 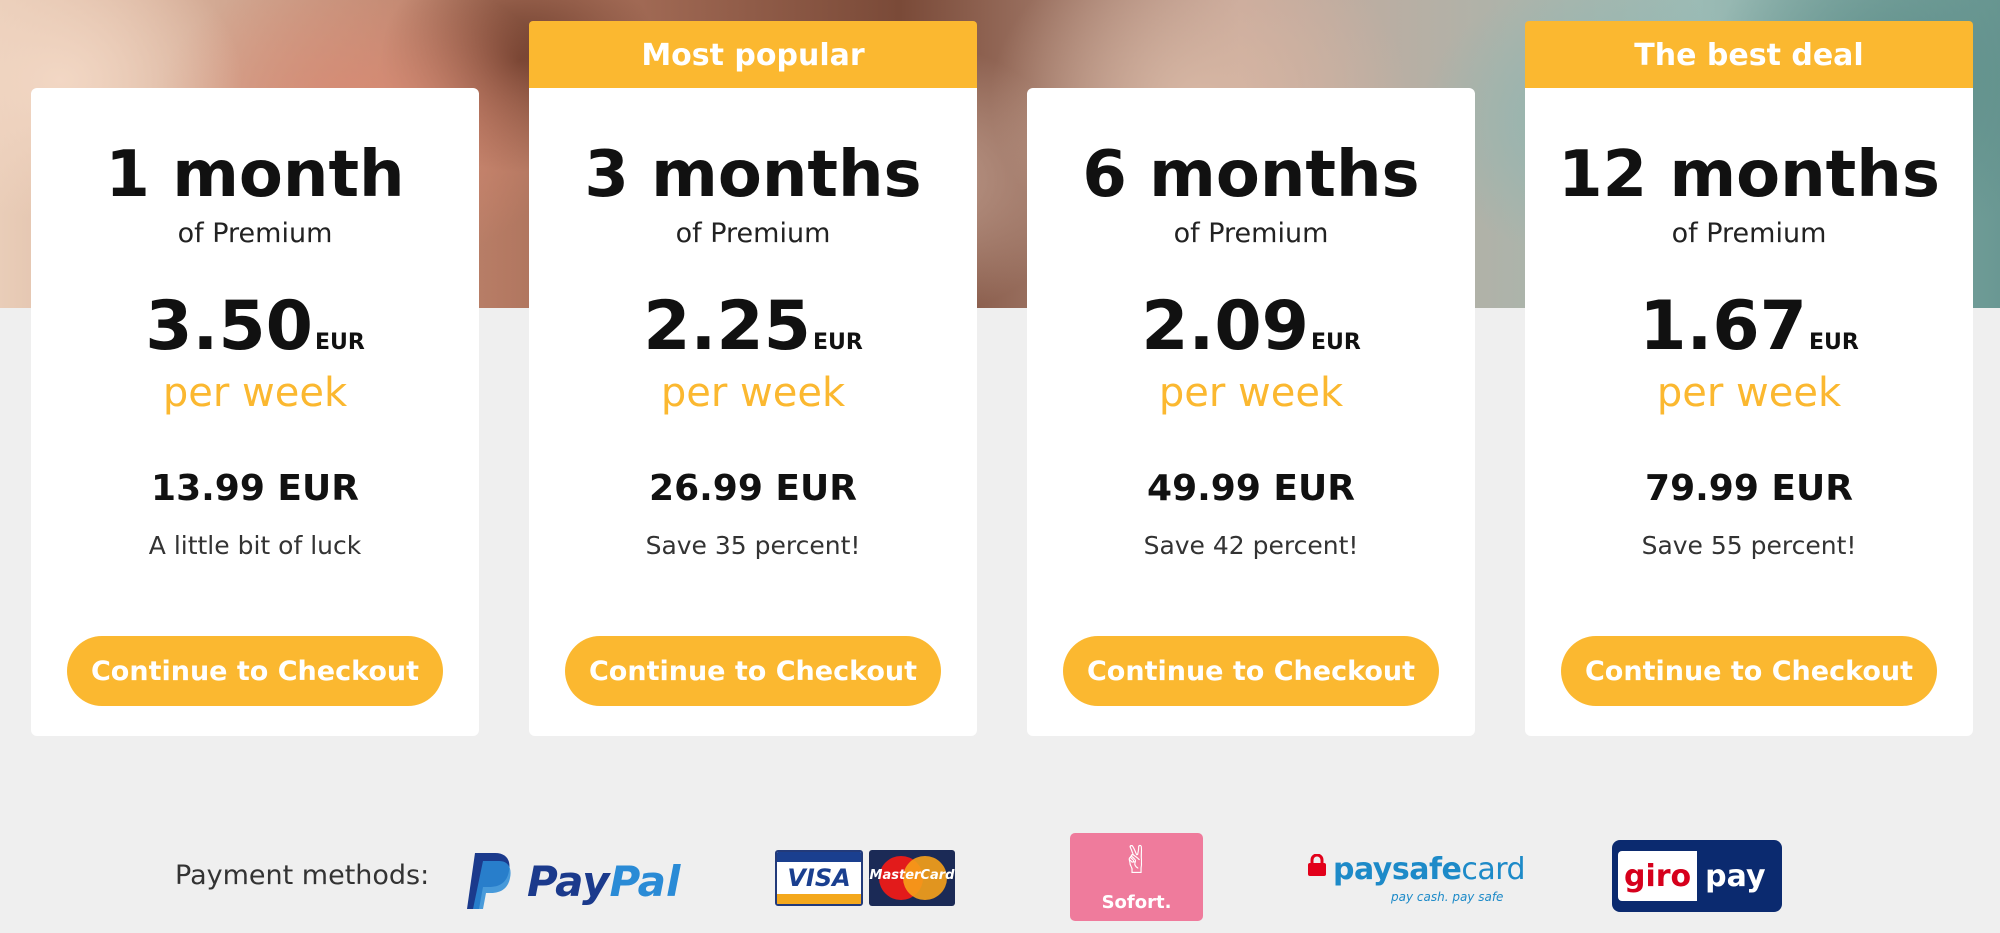 I want to click on visa-wordmark: VISA, so click(x=819, y=878).